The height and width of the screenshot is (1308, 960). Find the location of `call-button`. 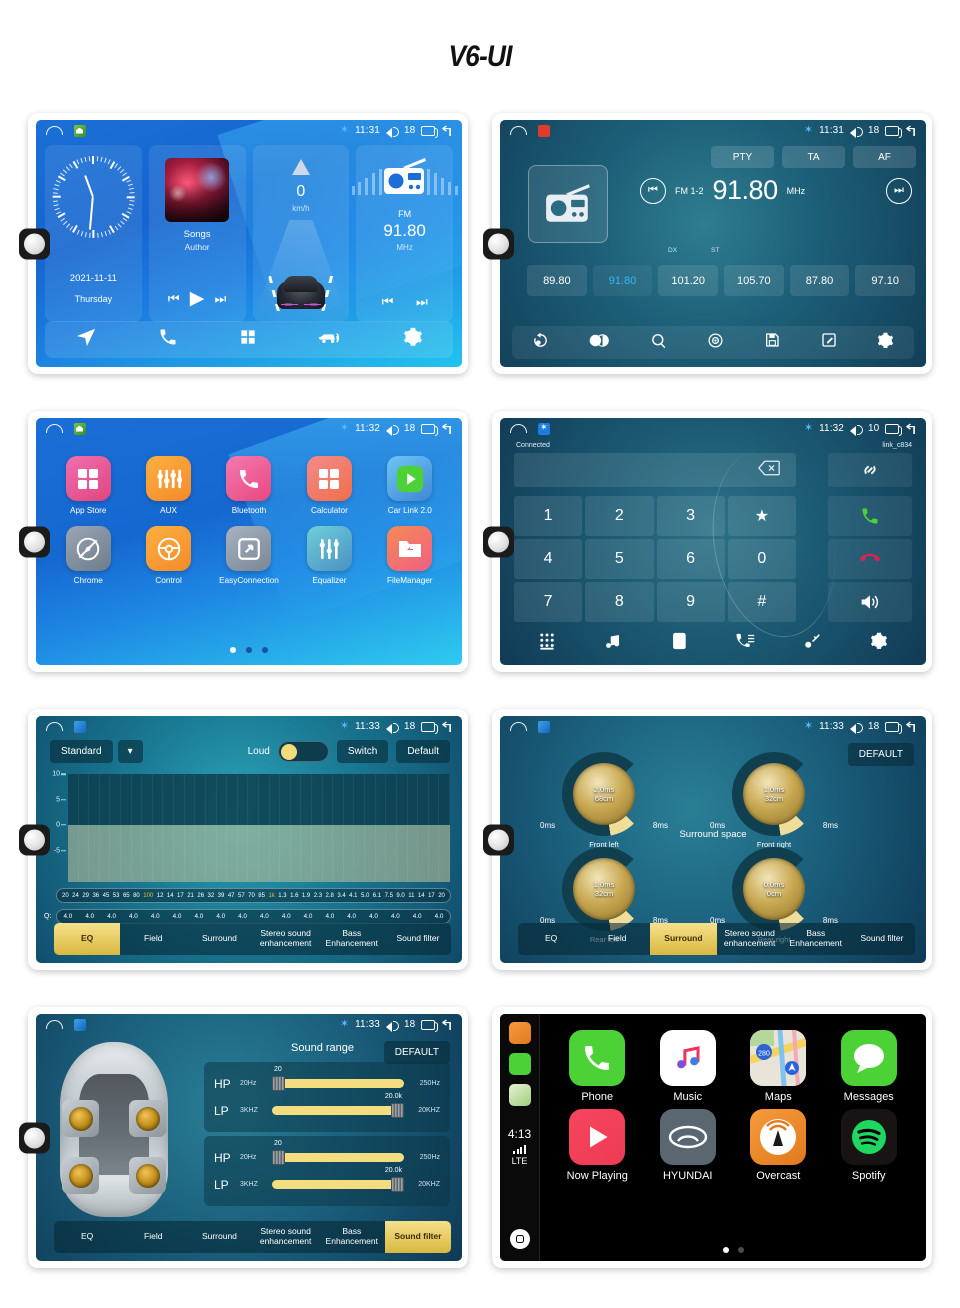

call-button is located at coordinates (870, 516).